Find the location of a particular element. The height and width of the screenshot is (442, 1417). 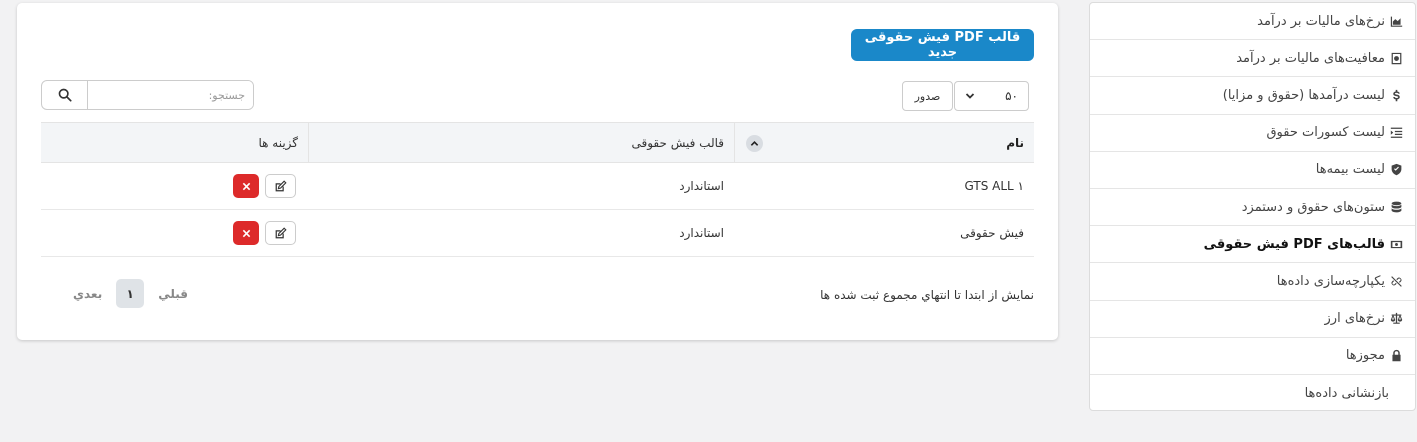

sort-toggle is located at coordinates (754, 143).